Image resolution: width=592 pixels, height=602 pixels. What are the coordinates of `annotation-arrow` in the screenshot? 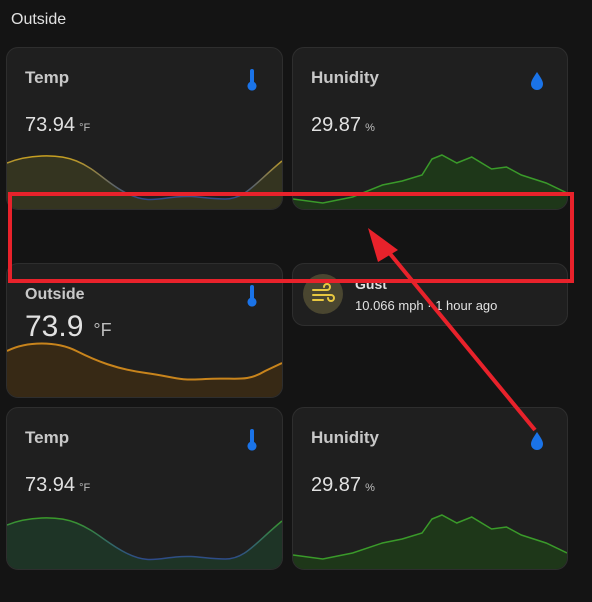 It's located at (452, 330).